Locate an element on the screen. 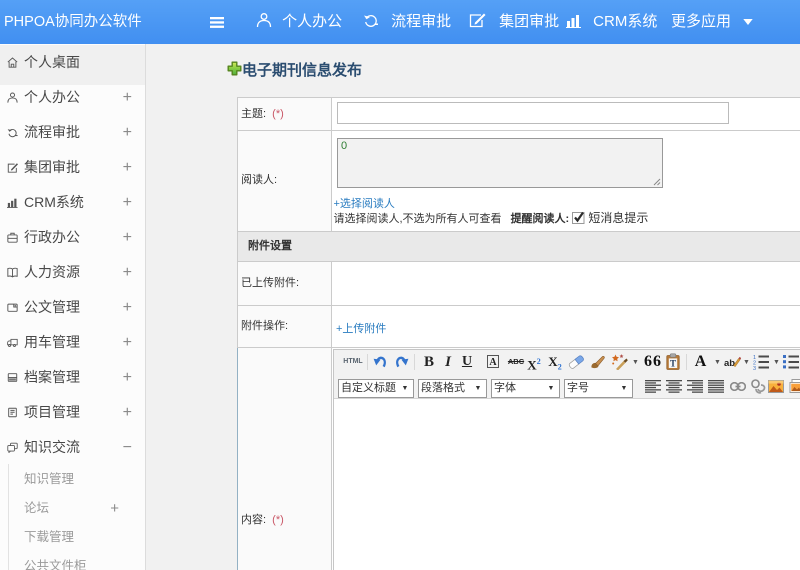  svg-text: 3 is located at coordinates (754, 368).